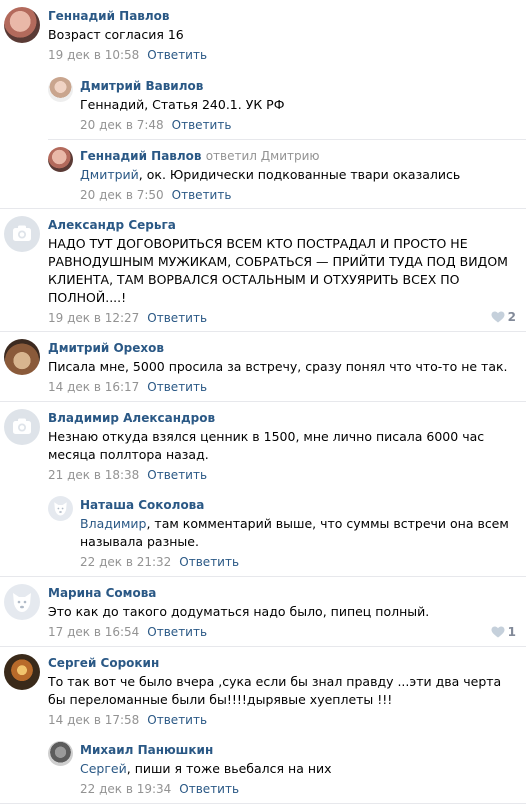 This screenshot has width=526, height=805. I want to click on comment-author: Марина Сомова, so click(279, 589).